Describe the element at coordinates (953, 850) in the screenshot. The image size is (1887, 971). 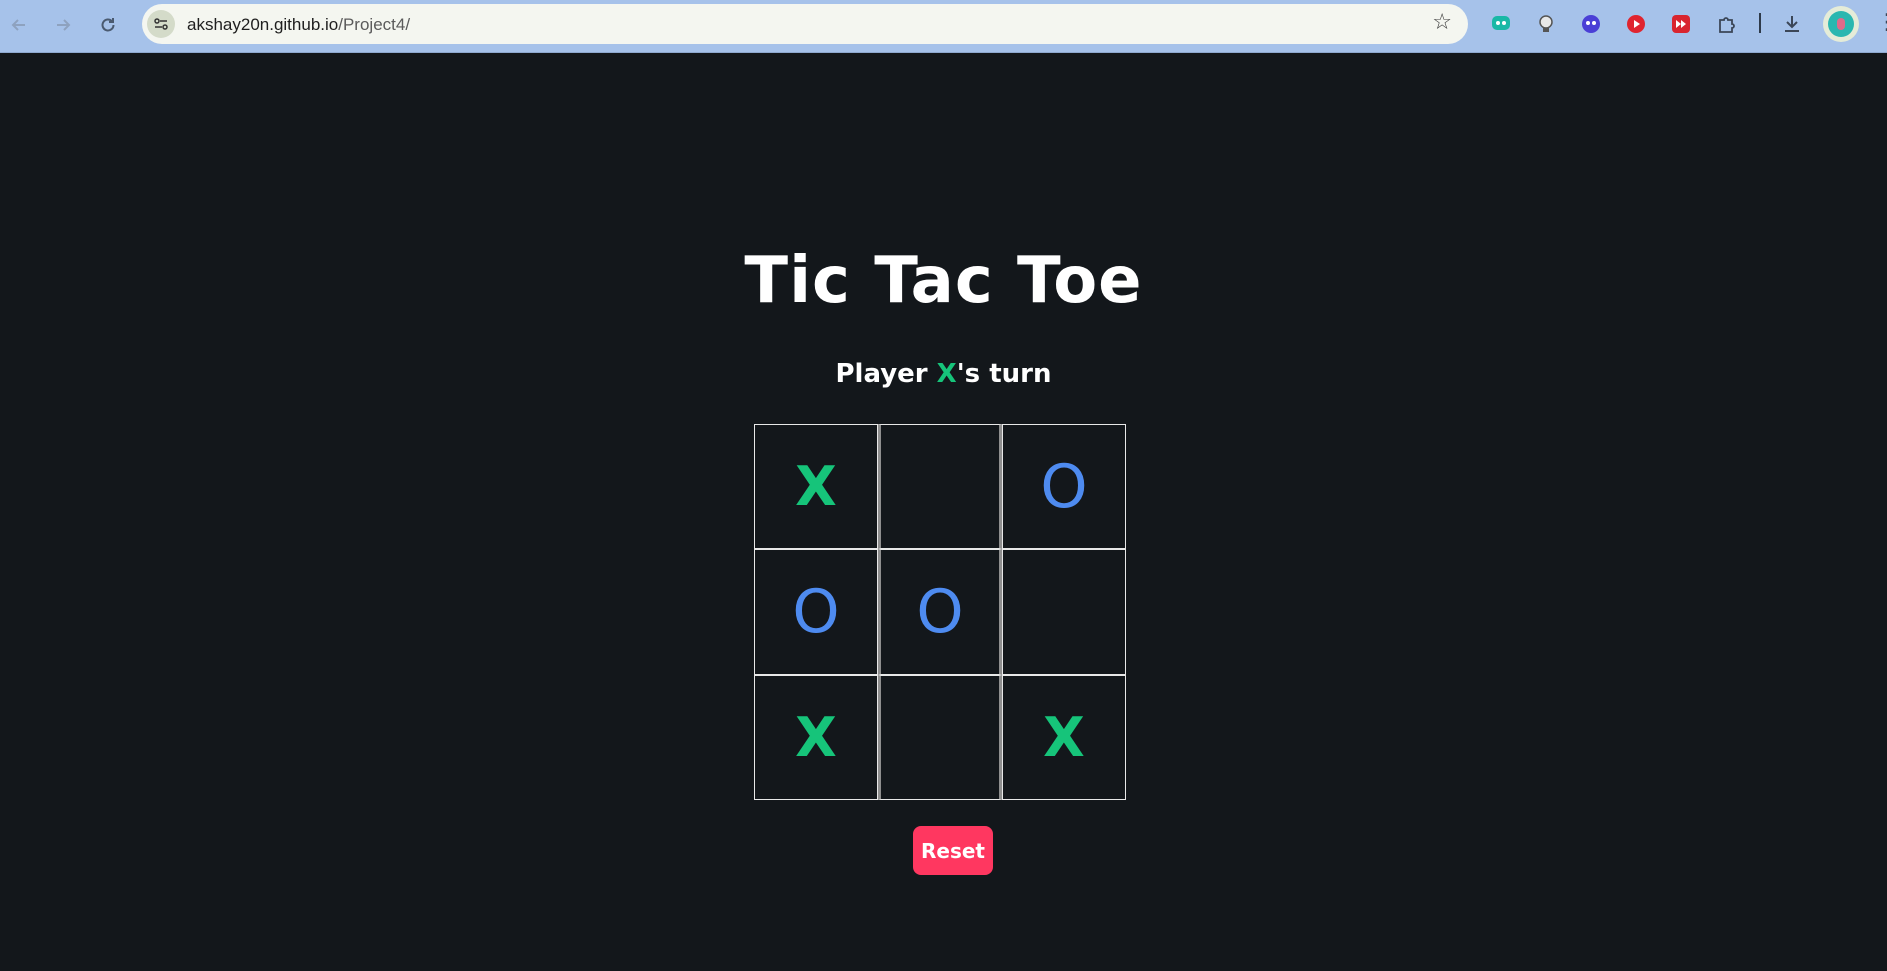
I see `reset-button: Reset` at that location.